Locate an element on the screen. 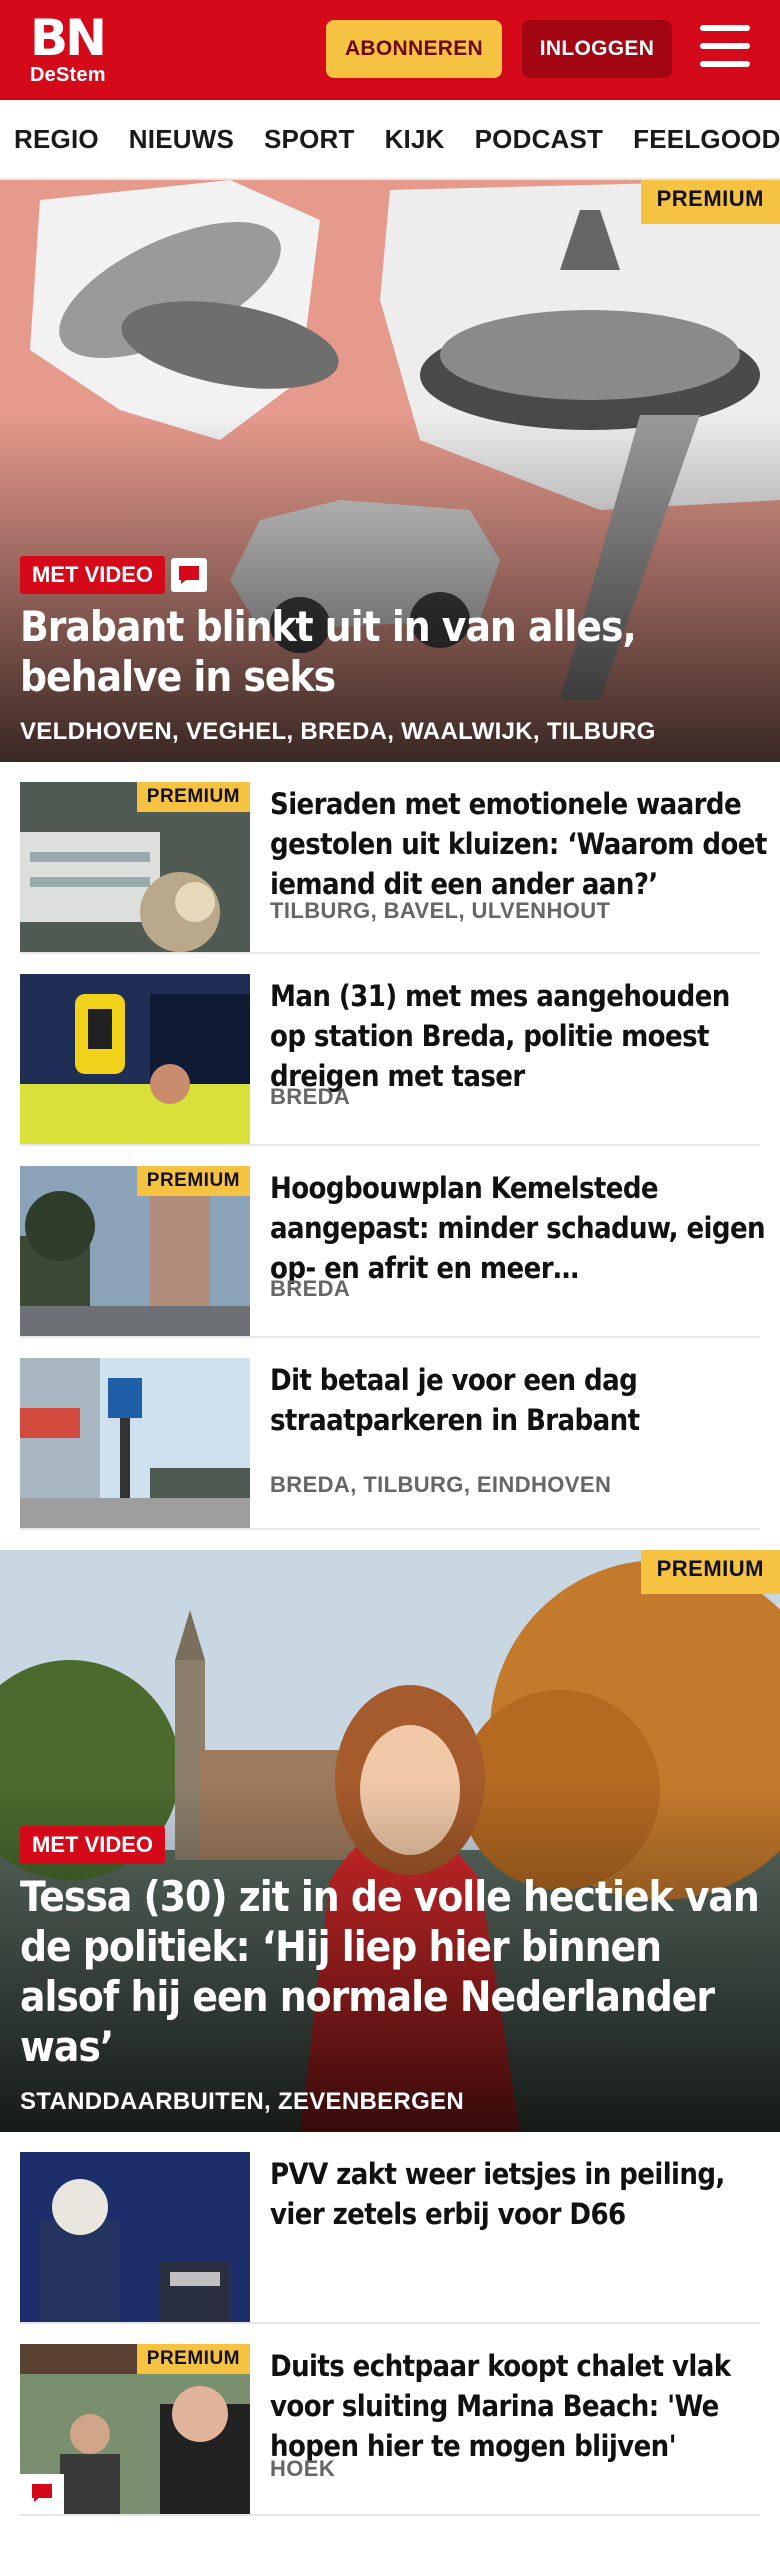 Image resolution: width=780 pixels, height=2560 pixels. section-nav: REGIO NIEUWS SPORT KIJK PODCAST FEELGOOD is located at coordinates (390, 140).